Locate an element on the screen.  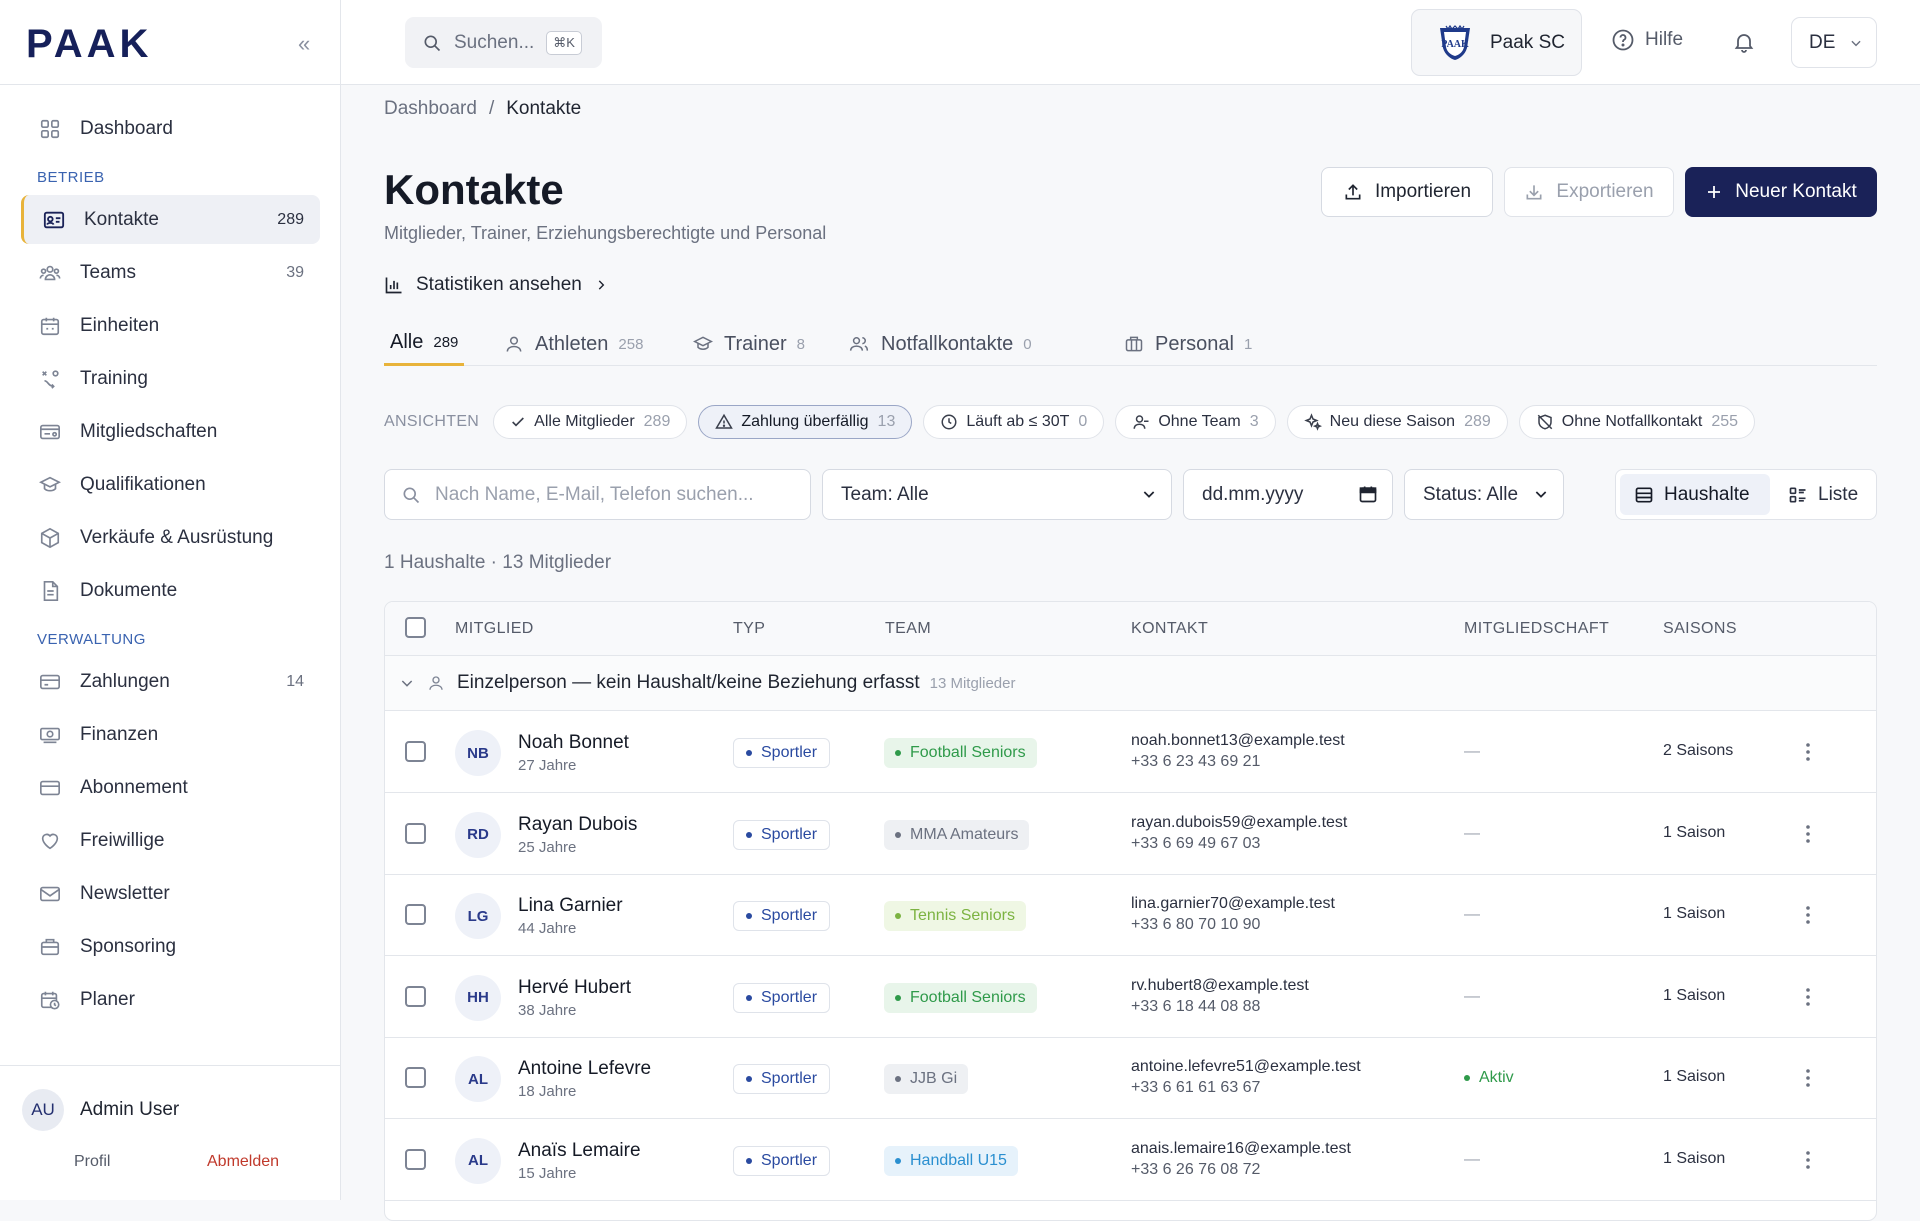
contact-phone: +33 6 18 44 08 88 is located at coordinates (1195, 1007).